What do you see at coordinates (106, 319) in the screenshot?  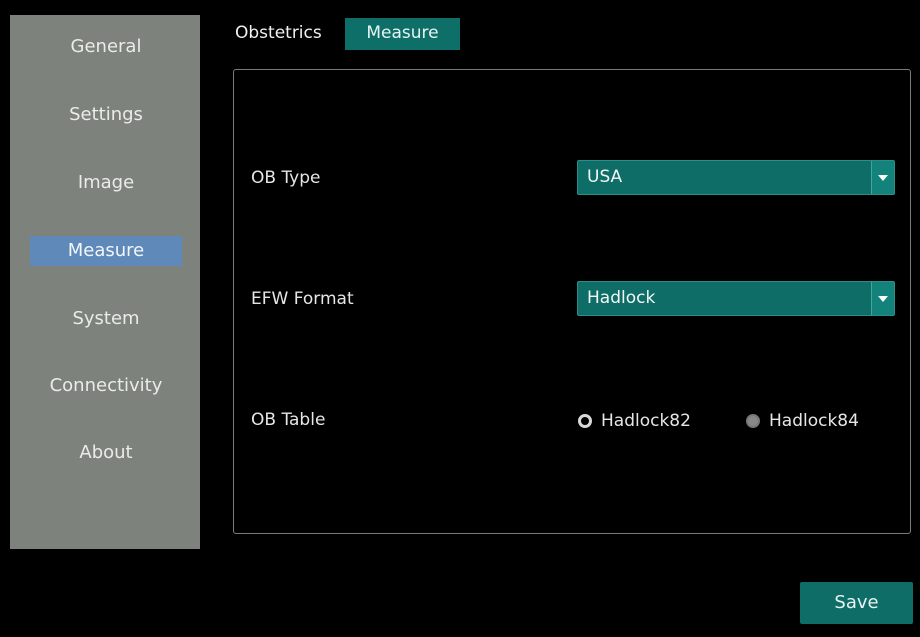 I see `sidebar-item-system: System` at bounding box center [106, 319].